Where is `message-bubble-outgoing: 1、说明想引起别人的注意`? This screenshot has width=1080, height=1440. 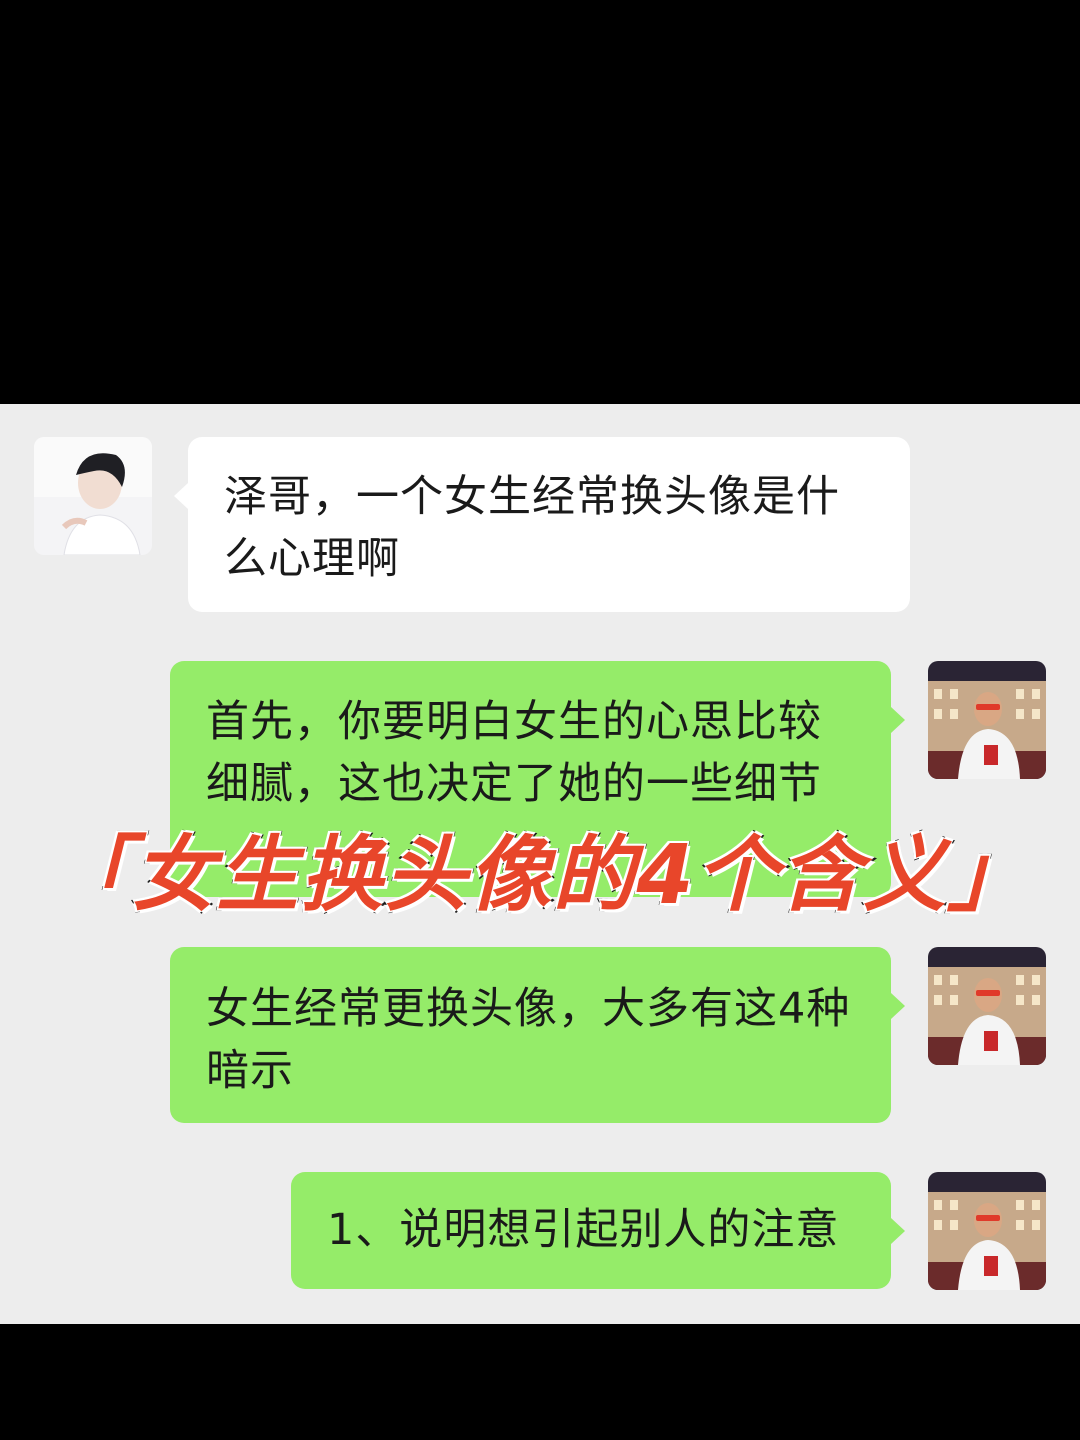
message-bubble-outgoing: 1、说明想引起别人的注意 is located at coordinates (591, 1230).